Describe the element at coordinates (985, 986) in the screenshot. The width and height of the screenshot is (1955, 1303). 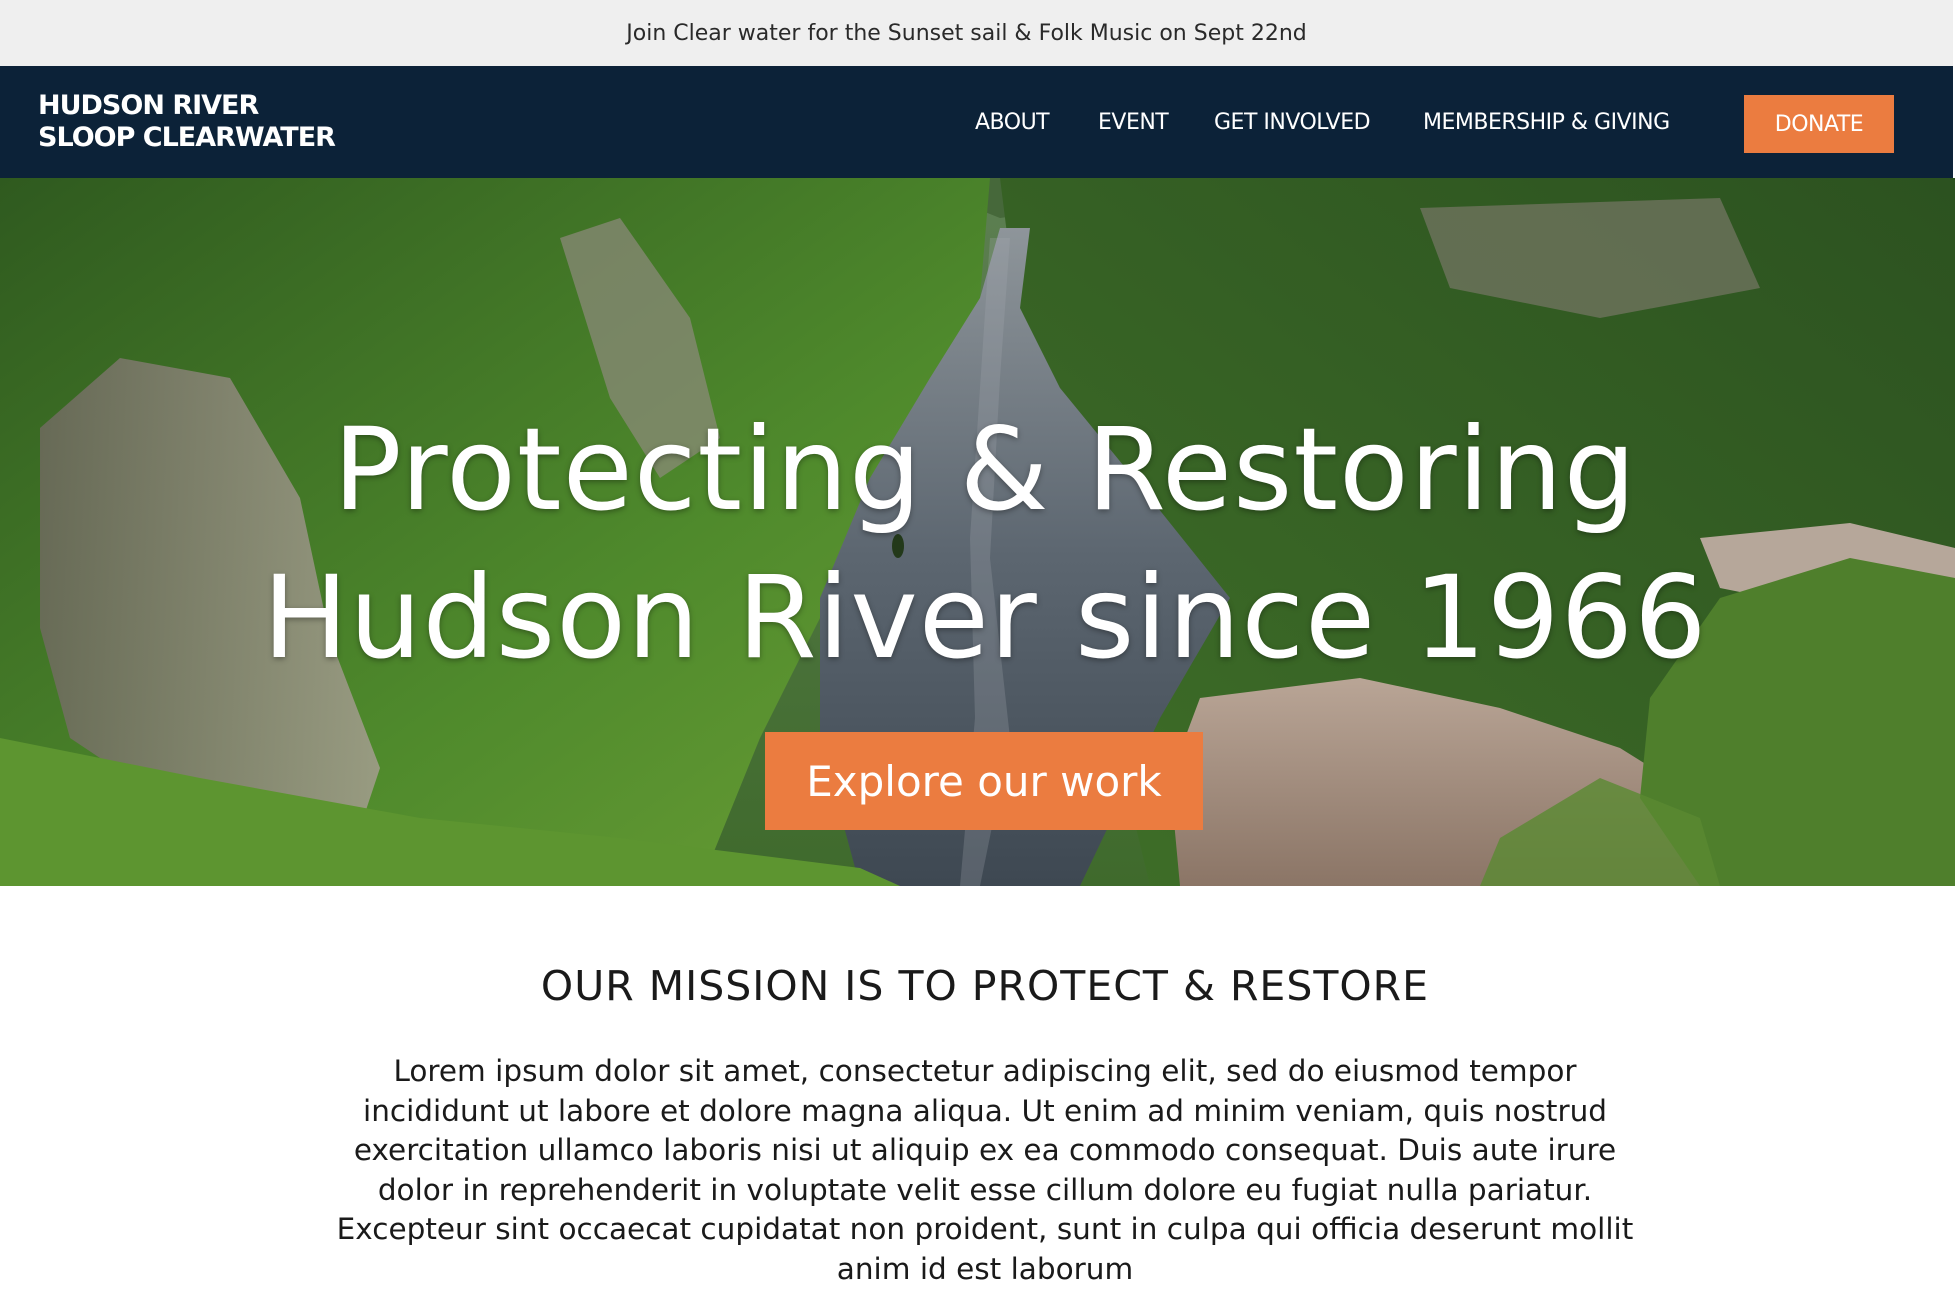
I see `mission-heading: OUR MISSION IS TO PROTECT & RESTORE` at that location.